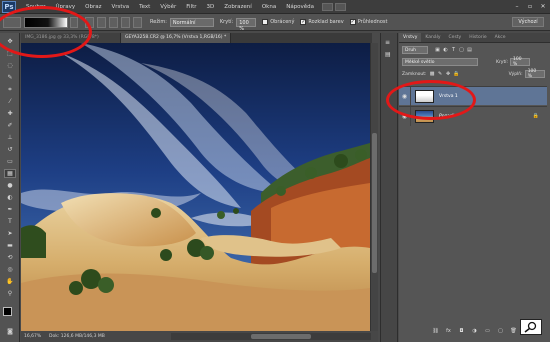  I want to click on filter-shape-icon: ▢, so click(461, 50).